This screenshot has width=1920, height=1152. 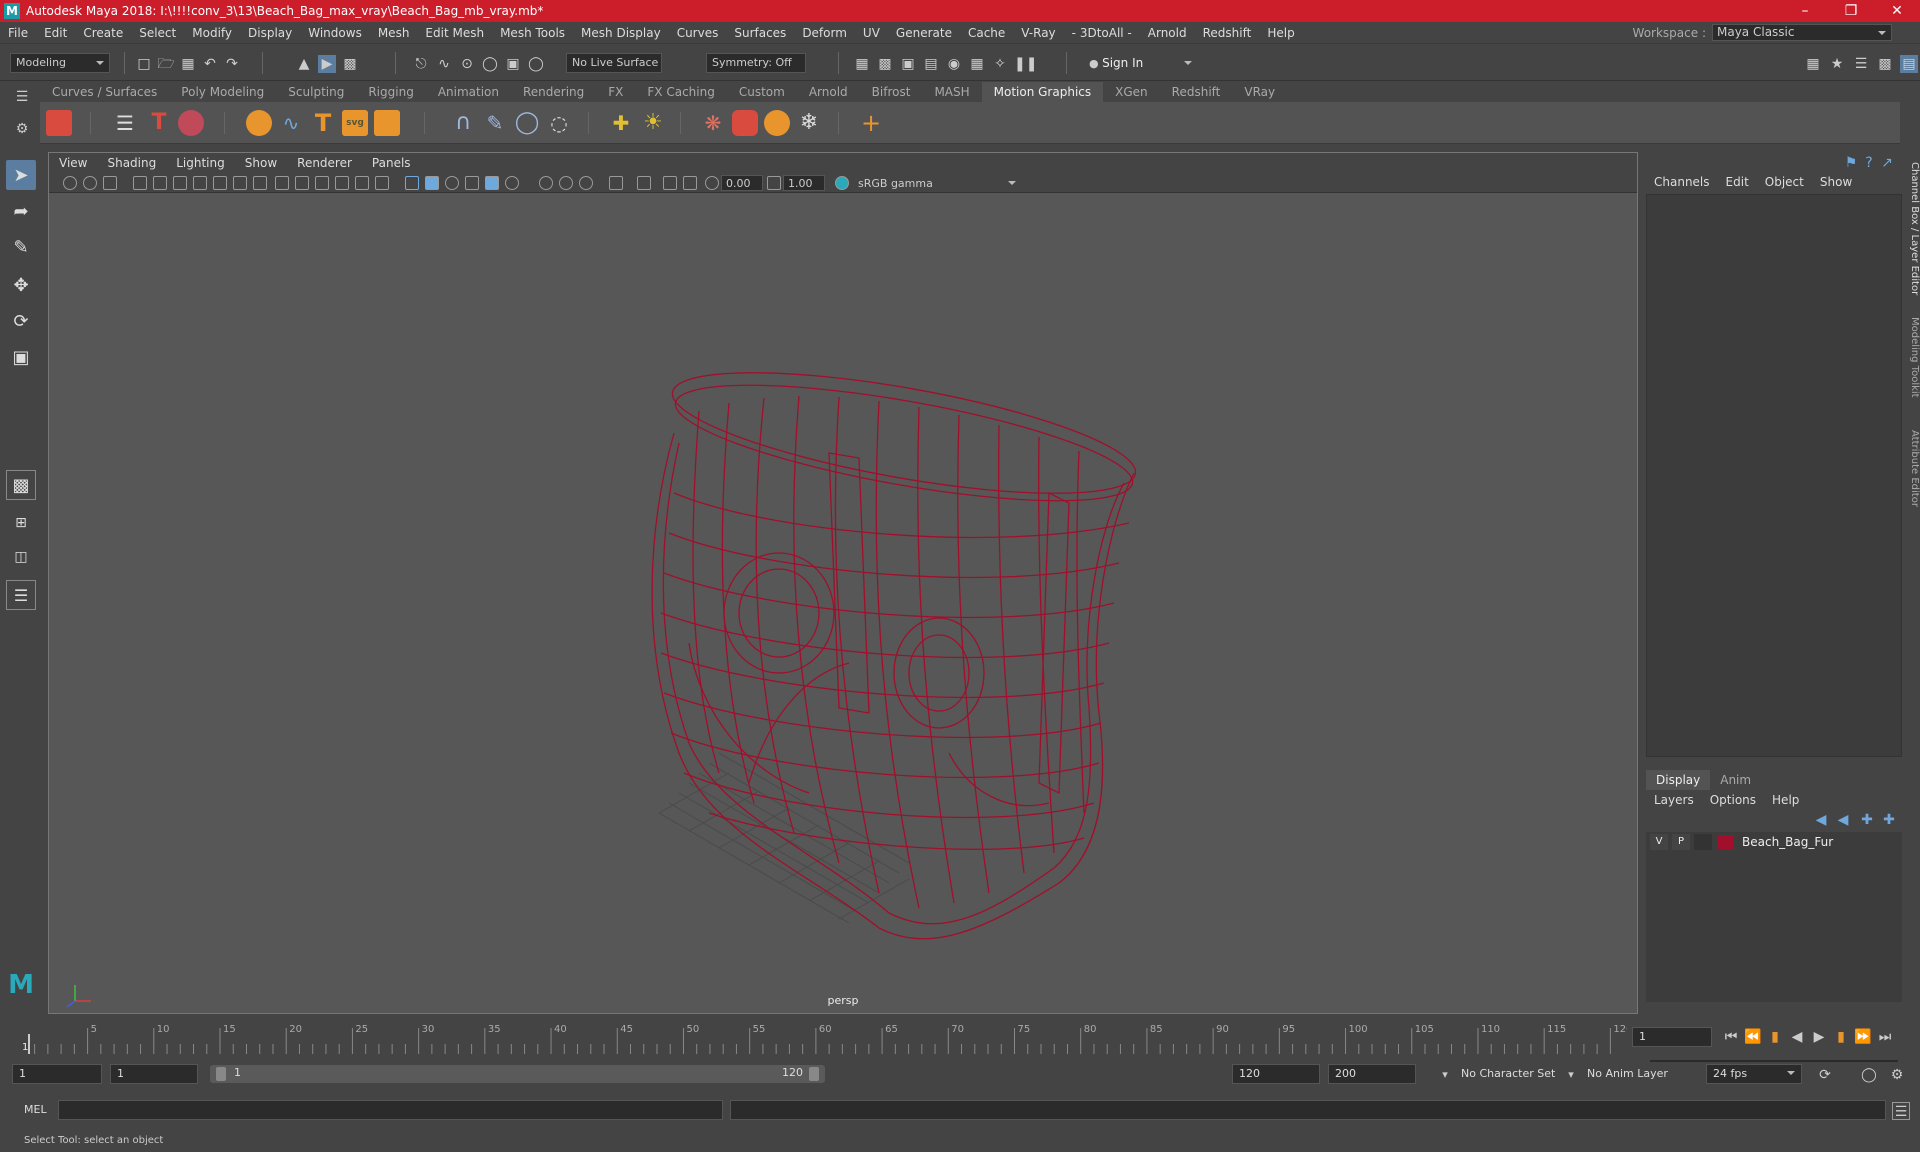 What do you see at coordinates (1825, 1075) in the screenshot?
I see `loop-icon: ⟳` at bounding box center [1825, 1075].